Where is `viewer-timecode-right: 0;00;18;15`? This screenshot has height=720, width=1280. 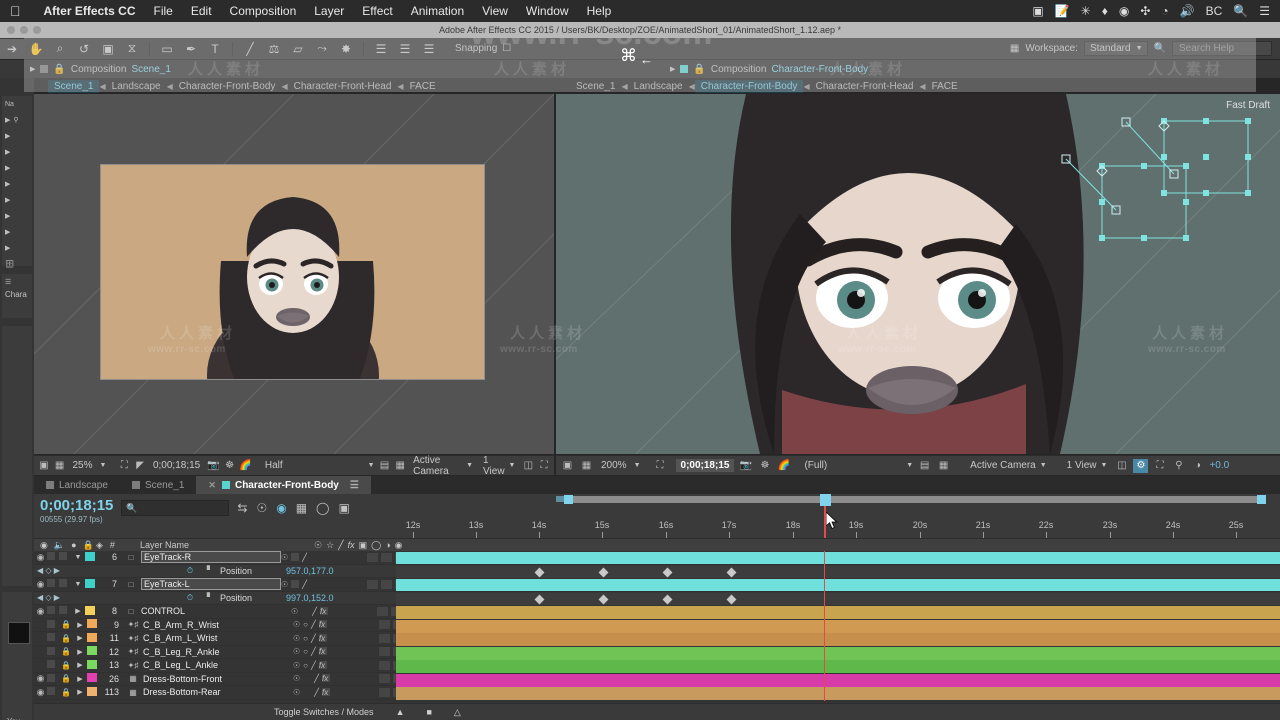 viewer-timecode-right: 0;00;18;15 is located at coordinates (705, 465).